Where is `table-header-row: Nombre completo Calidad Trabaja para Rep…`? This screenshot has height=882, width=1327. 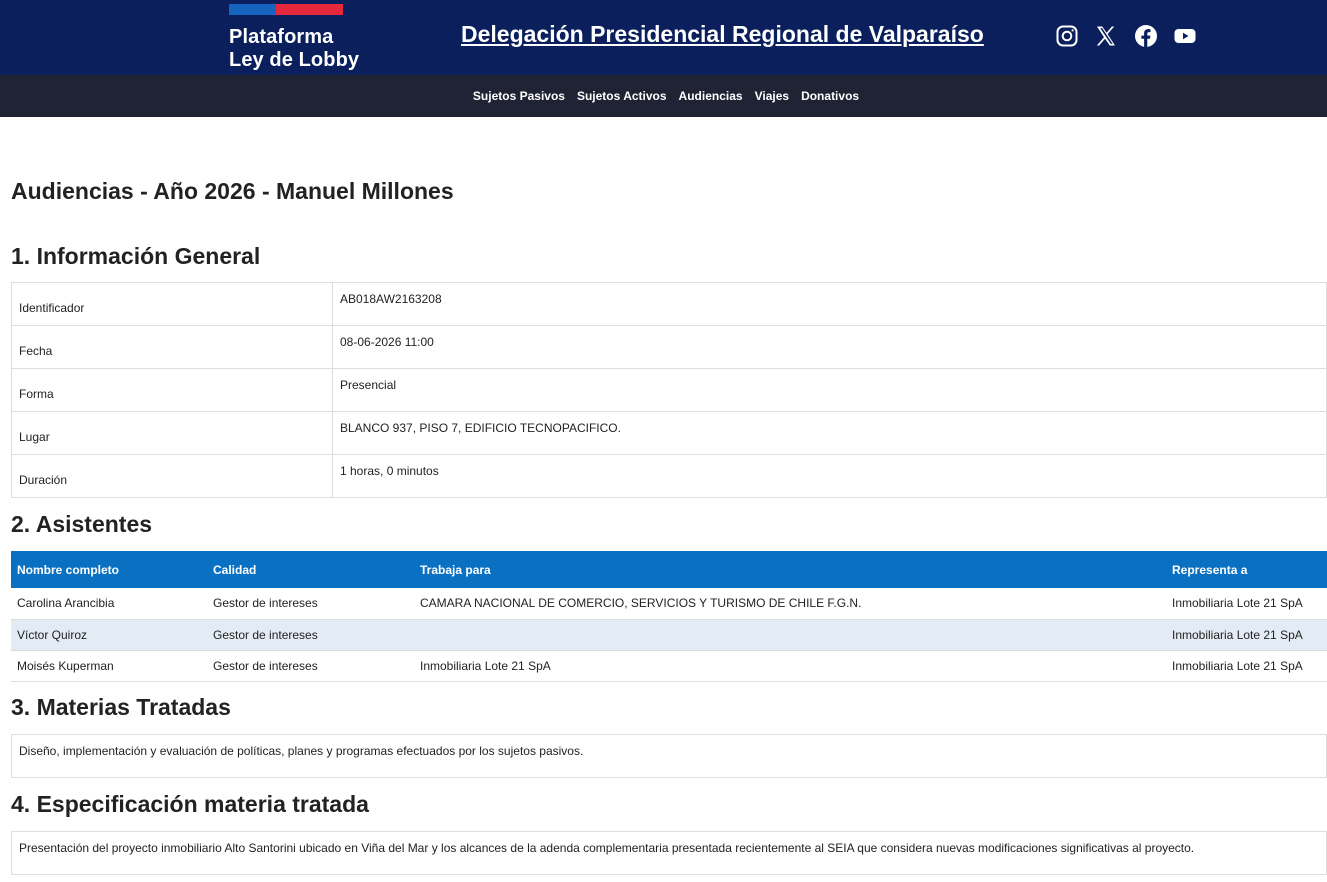 table-header-row: Nombre completo Calidad Trabaja para Rep… is located at coordinates (669, 569).